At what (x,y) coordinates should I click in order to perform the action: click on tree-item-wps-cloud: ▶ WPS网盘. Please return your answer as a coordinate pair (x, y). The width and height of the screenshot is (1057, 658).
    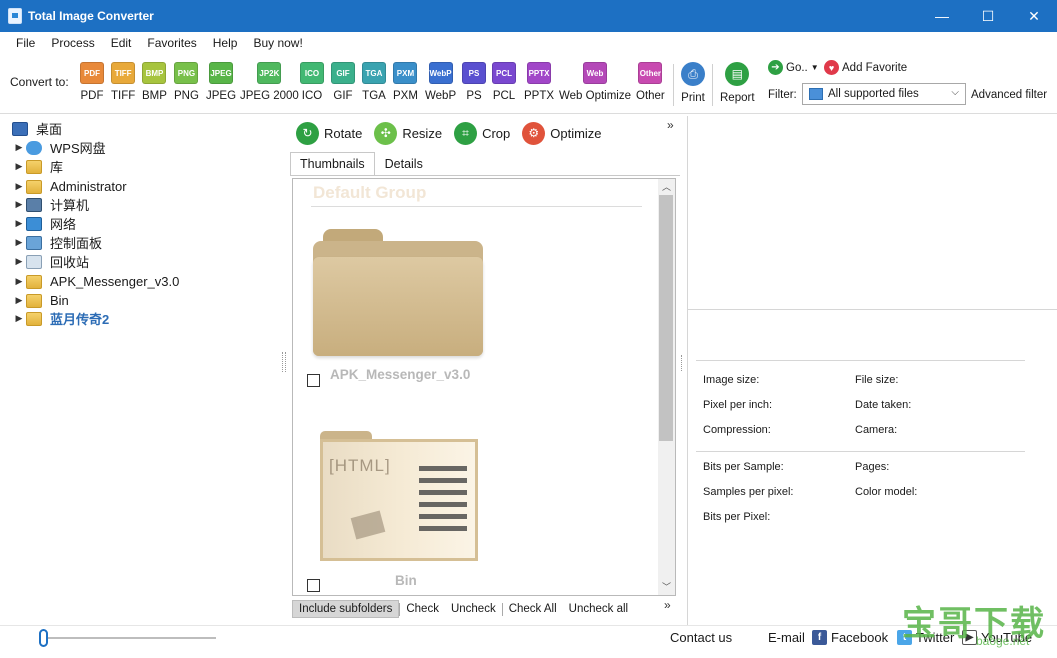
    Looking at the image, I should click on (59, 147).